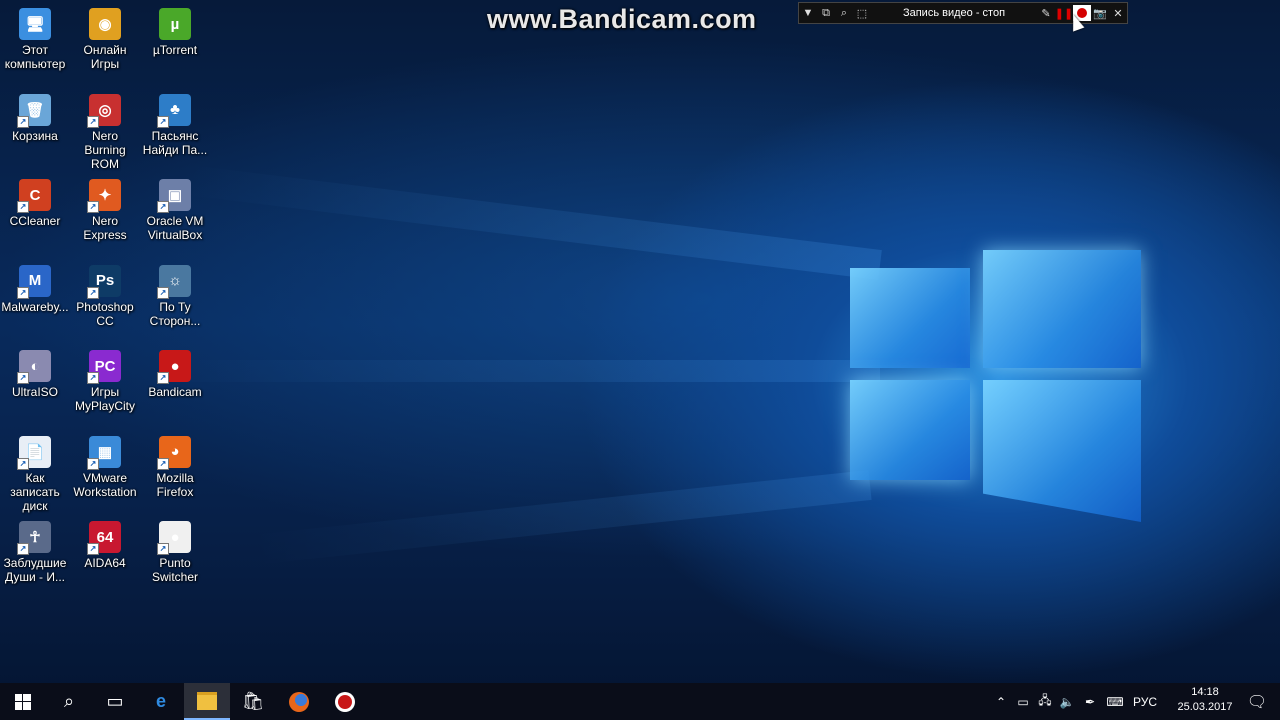 This screenshot has height=720, width=1280. Describe the element at coordinates (174, 570) in the screenshot. I see `desktop-icon-label: Punto Switcher` at that location.